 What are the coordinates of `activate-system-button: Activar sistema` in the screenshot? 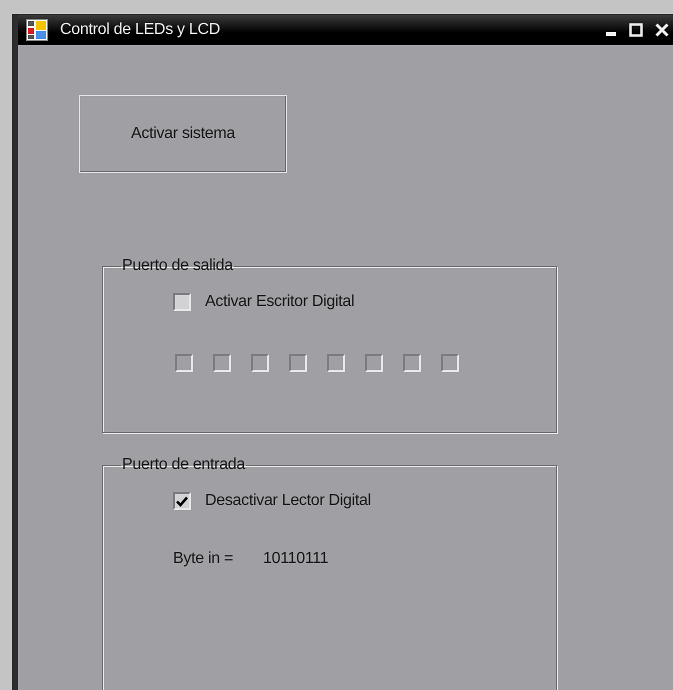 It's located at (183, 134).